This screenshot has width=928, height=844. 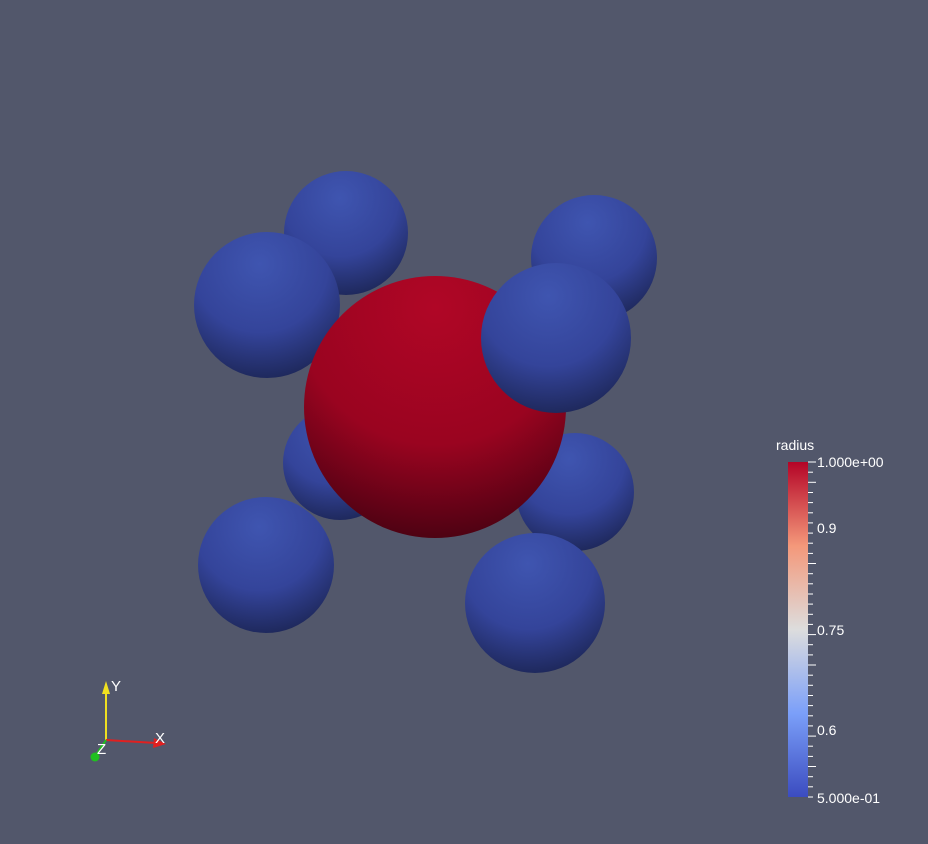 What do you see at coordinates (131, 741) in the screenshot?
I see `x-axis-line` at bounding box center [131, 741].